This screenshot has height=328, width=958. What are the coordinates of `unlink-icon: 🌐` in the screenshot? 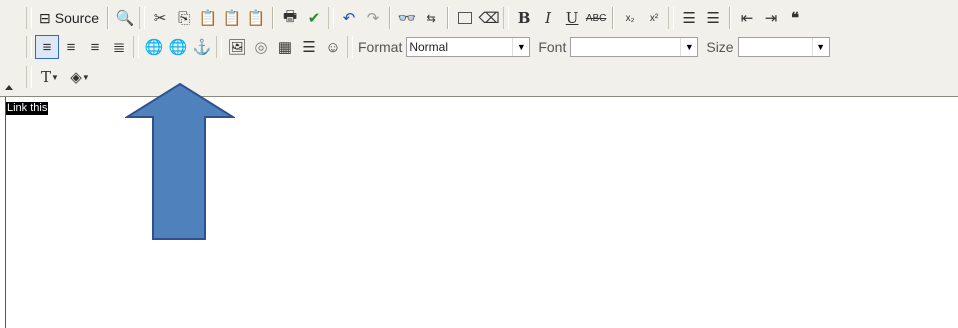 It's located at (178, 47).